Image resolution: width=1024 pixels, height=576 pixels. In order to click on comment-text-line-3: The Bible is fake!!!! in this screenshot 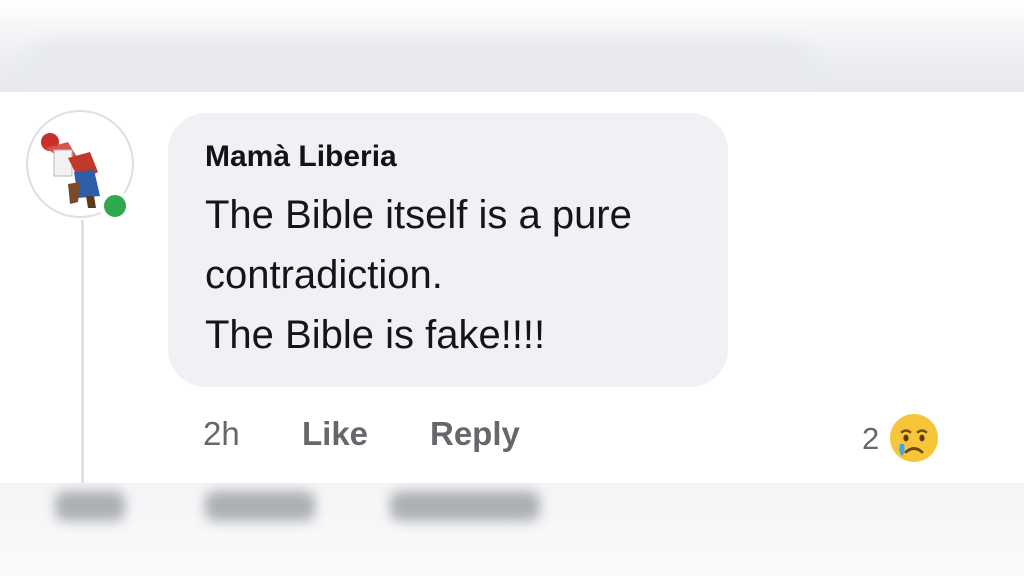, I will do `click(375, 335)`.